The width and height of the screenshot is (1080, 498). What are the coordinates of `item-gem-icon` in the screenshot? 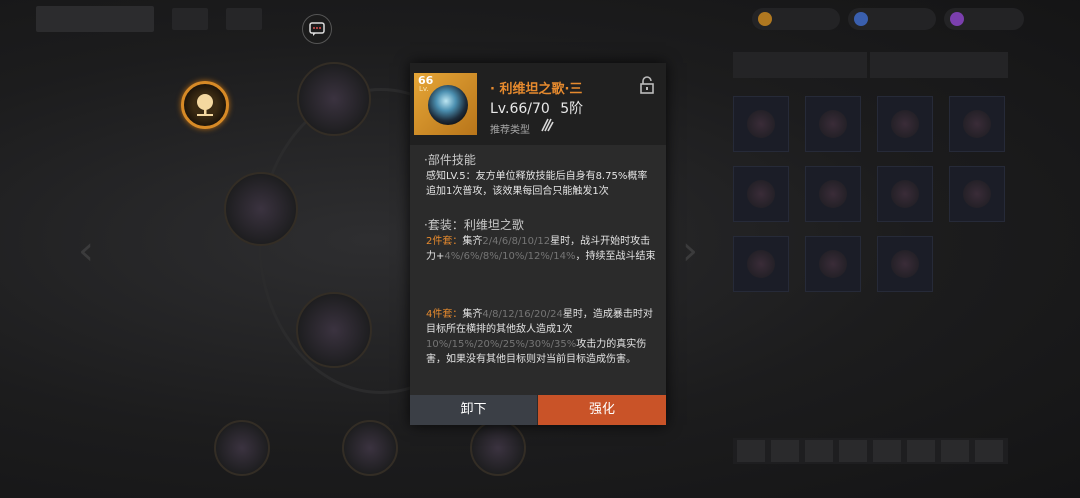 It's located at (448, 105).